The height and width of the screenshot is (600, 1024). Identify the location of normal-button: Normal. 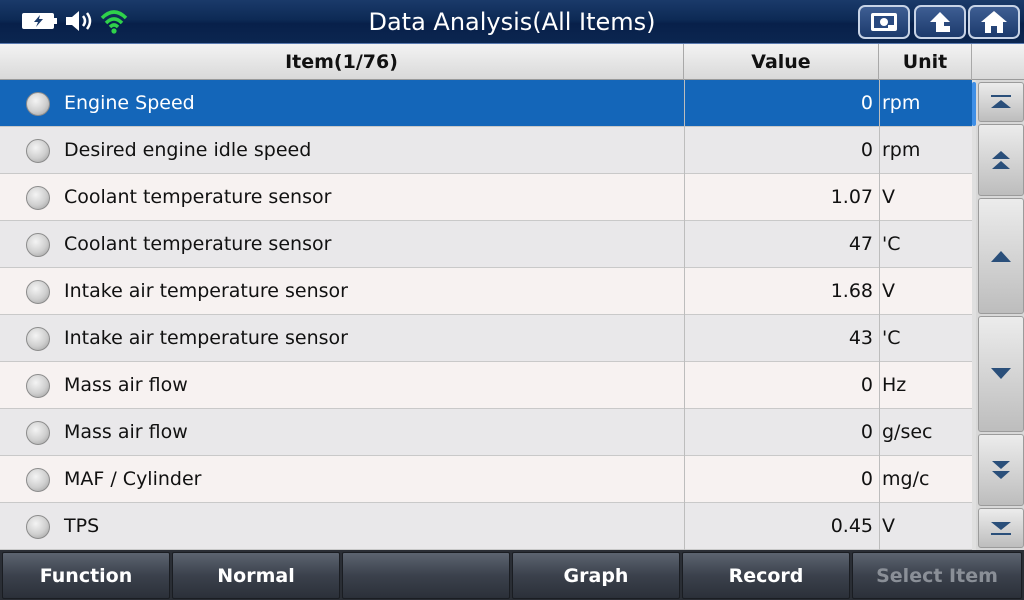
(256, 575).